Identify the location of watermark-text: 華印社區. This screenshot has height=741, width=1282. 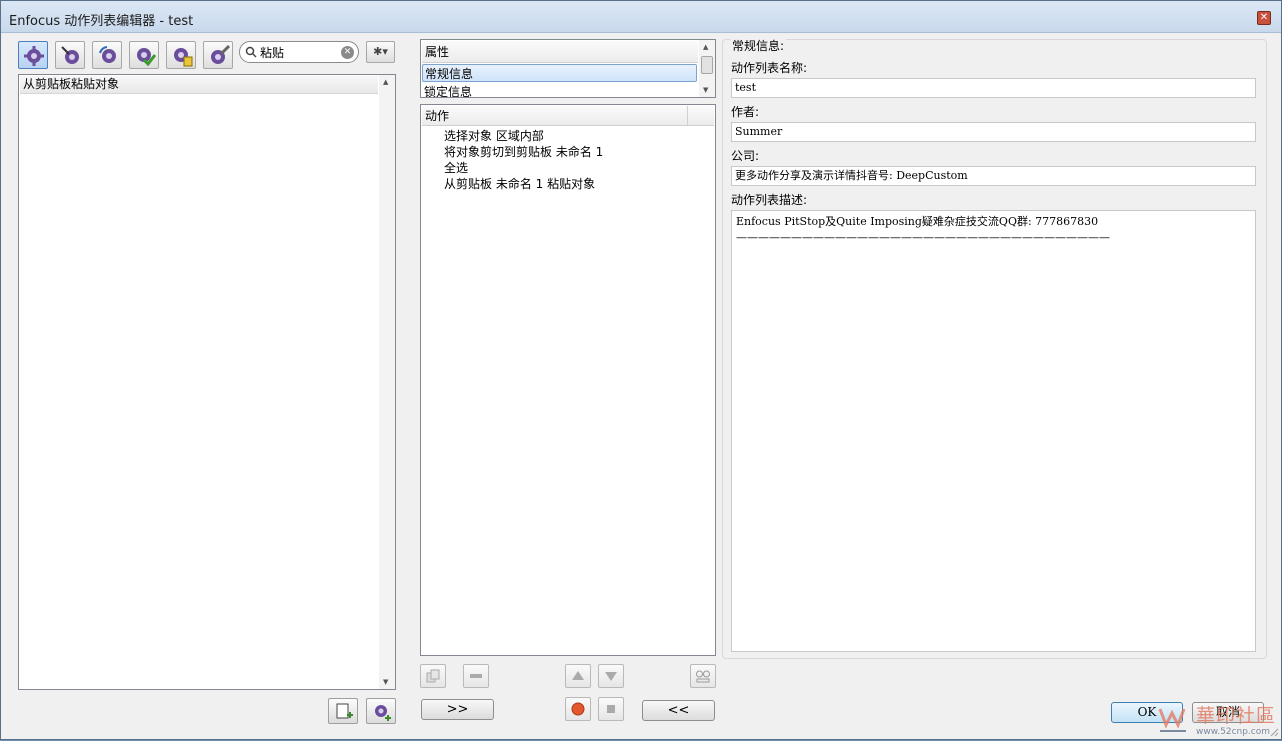
(1236, 716).